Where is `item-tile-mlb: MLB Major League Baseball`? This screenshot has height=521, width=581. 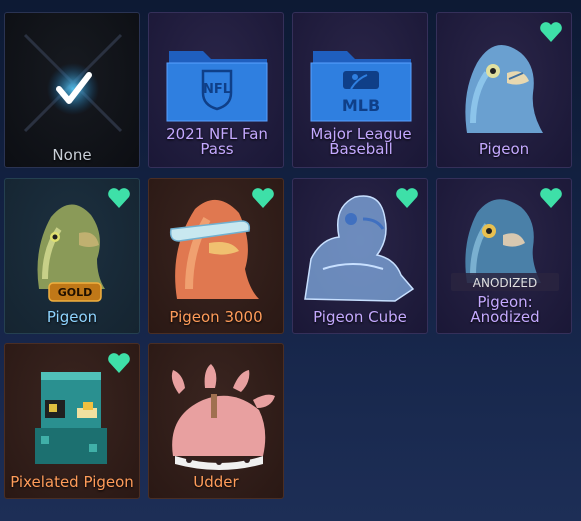
item-tile-mlb: MLB Major League Baseball is located at coordinates (360, 90).